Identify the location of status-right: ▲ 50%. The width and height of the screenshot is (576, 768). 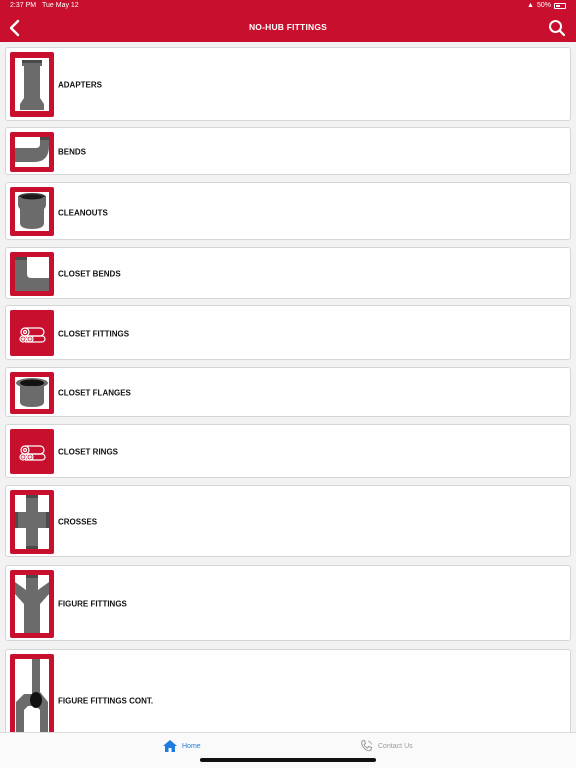
(546, 5).